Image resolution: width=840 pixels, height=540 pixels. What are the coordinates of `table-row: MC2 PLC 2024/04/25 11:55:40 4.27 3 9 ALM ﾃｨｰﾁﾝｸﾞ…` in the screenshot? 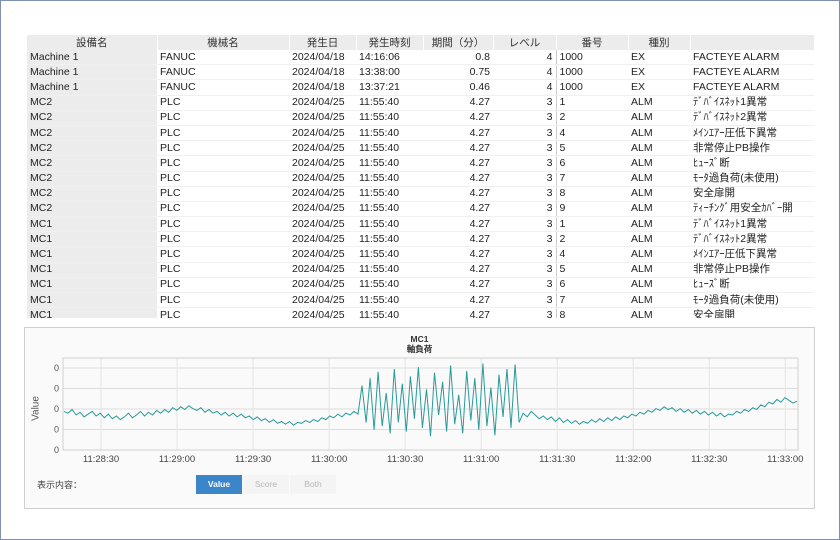 It's located at (420, 209).